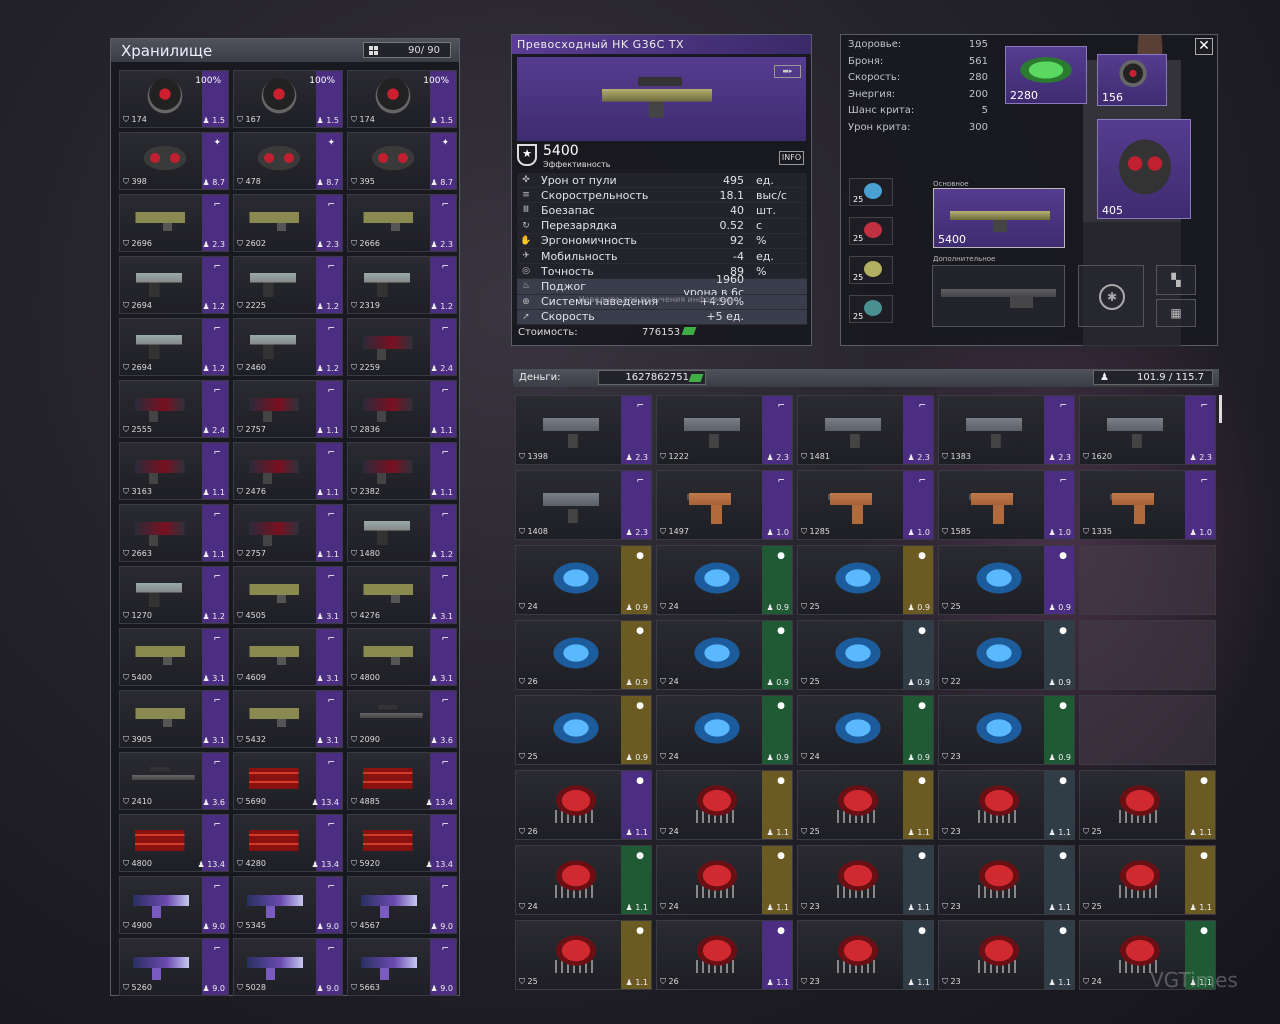 This screenshot has height=1024, width=1280. I want to click on item-slot: ⌐ ⛉ 1383 ♟ 2.3, so click(1006, 430).